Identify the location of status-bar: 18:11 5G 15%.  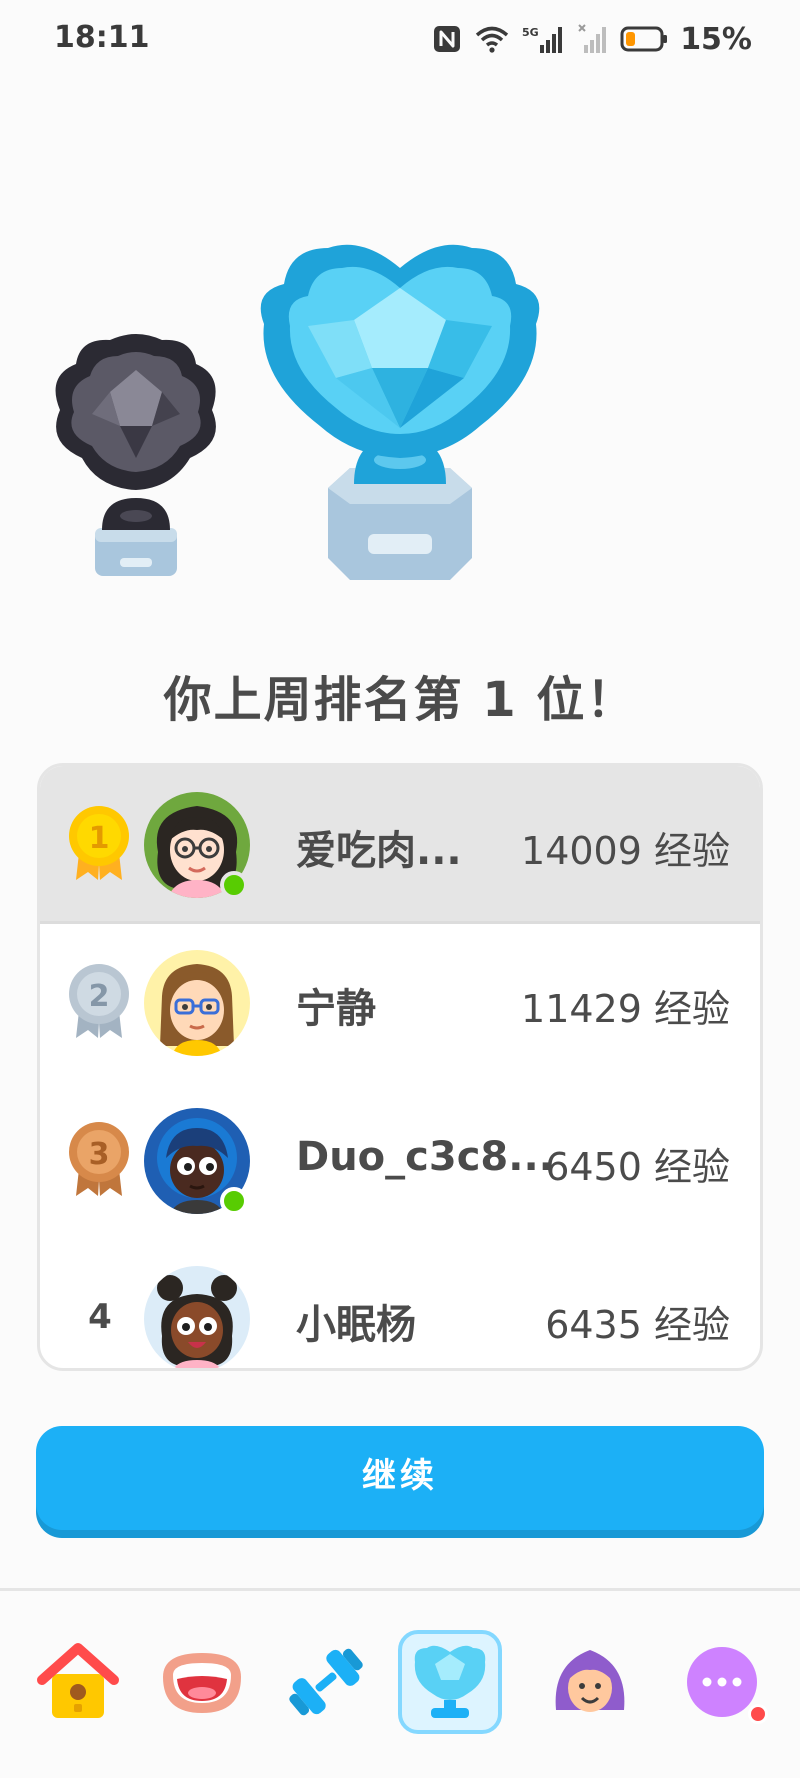
(400, 38).